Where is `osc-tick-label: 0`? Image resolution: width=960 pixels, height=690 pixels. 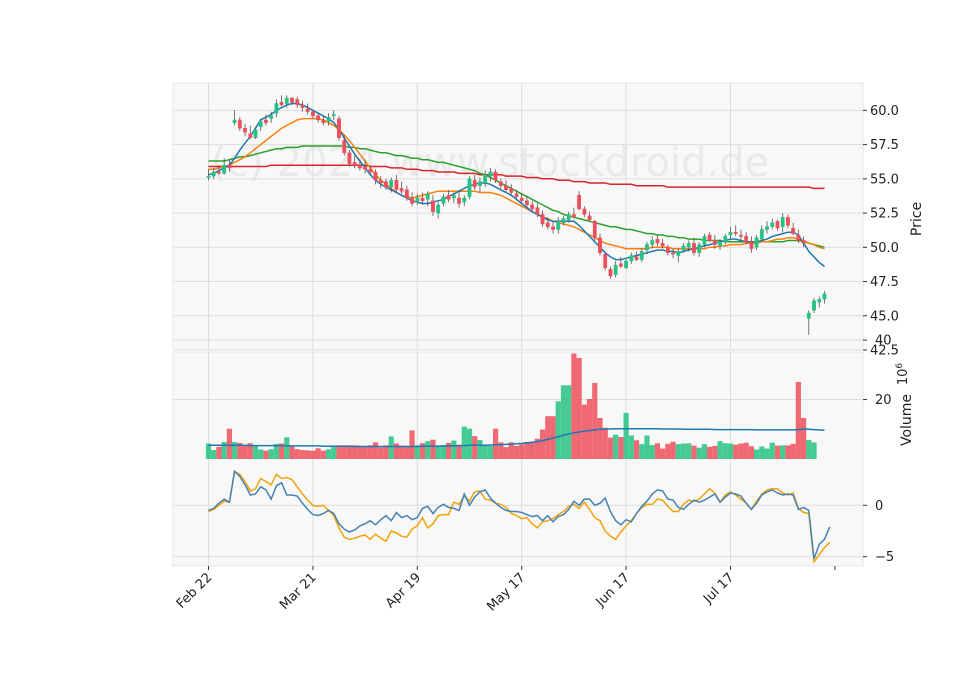
osc-tick-label: 0 is located at coordinates (879, 506).